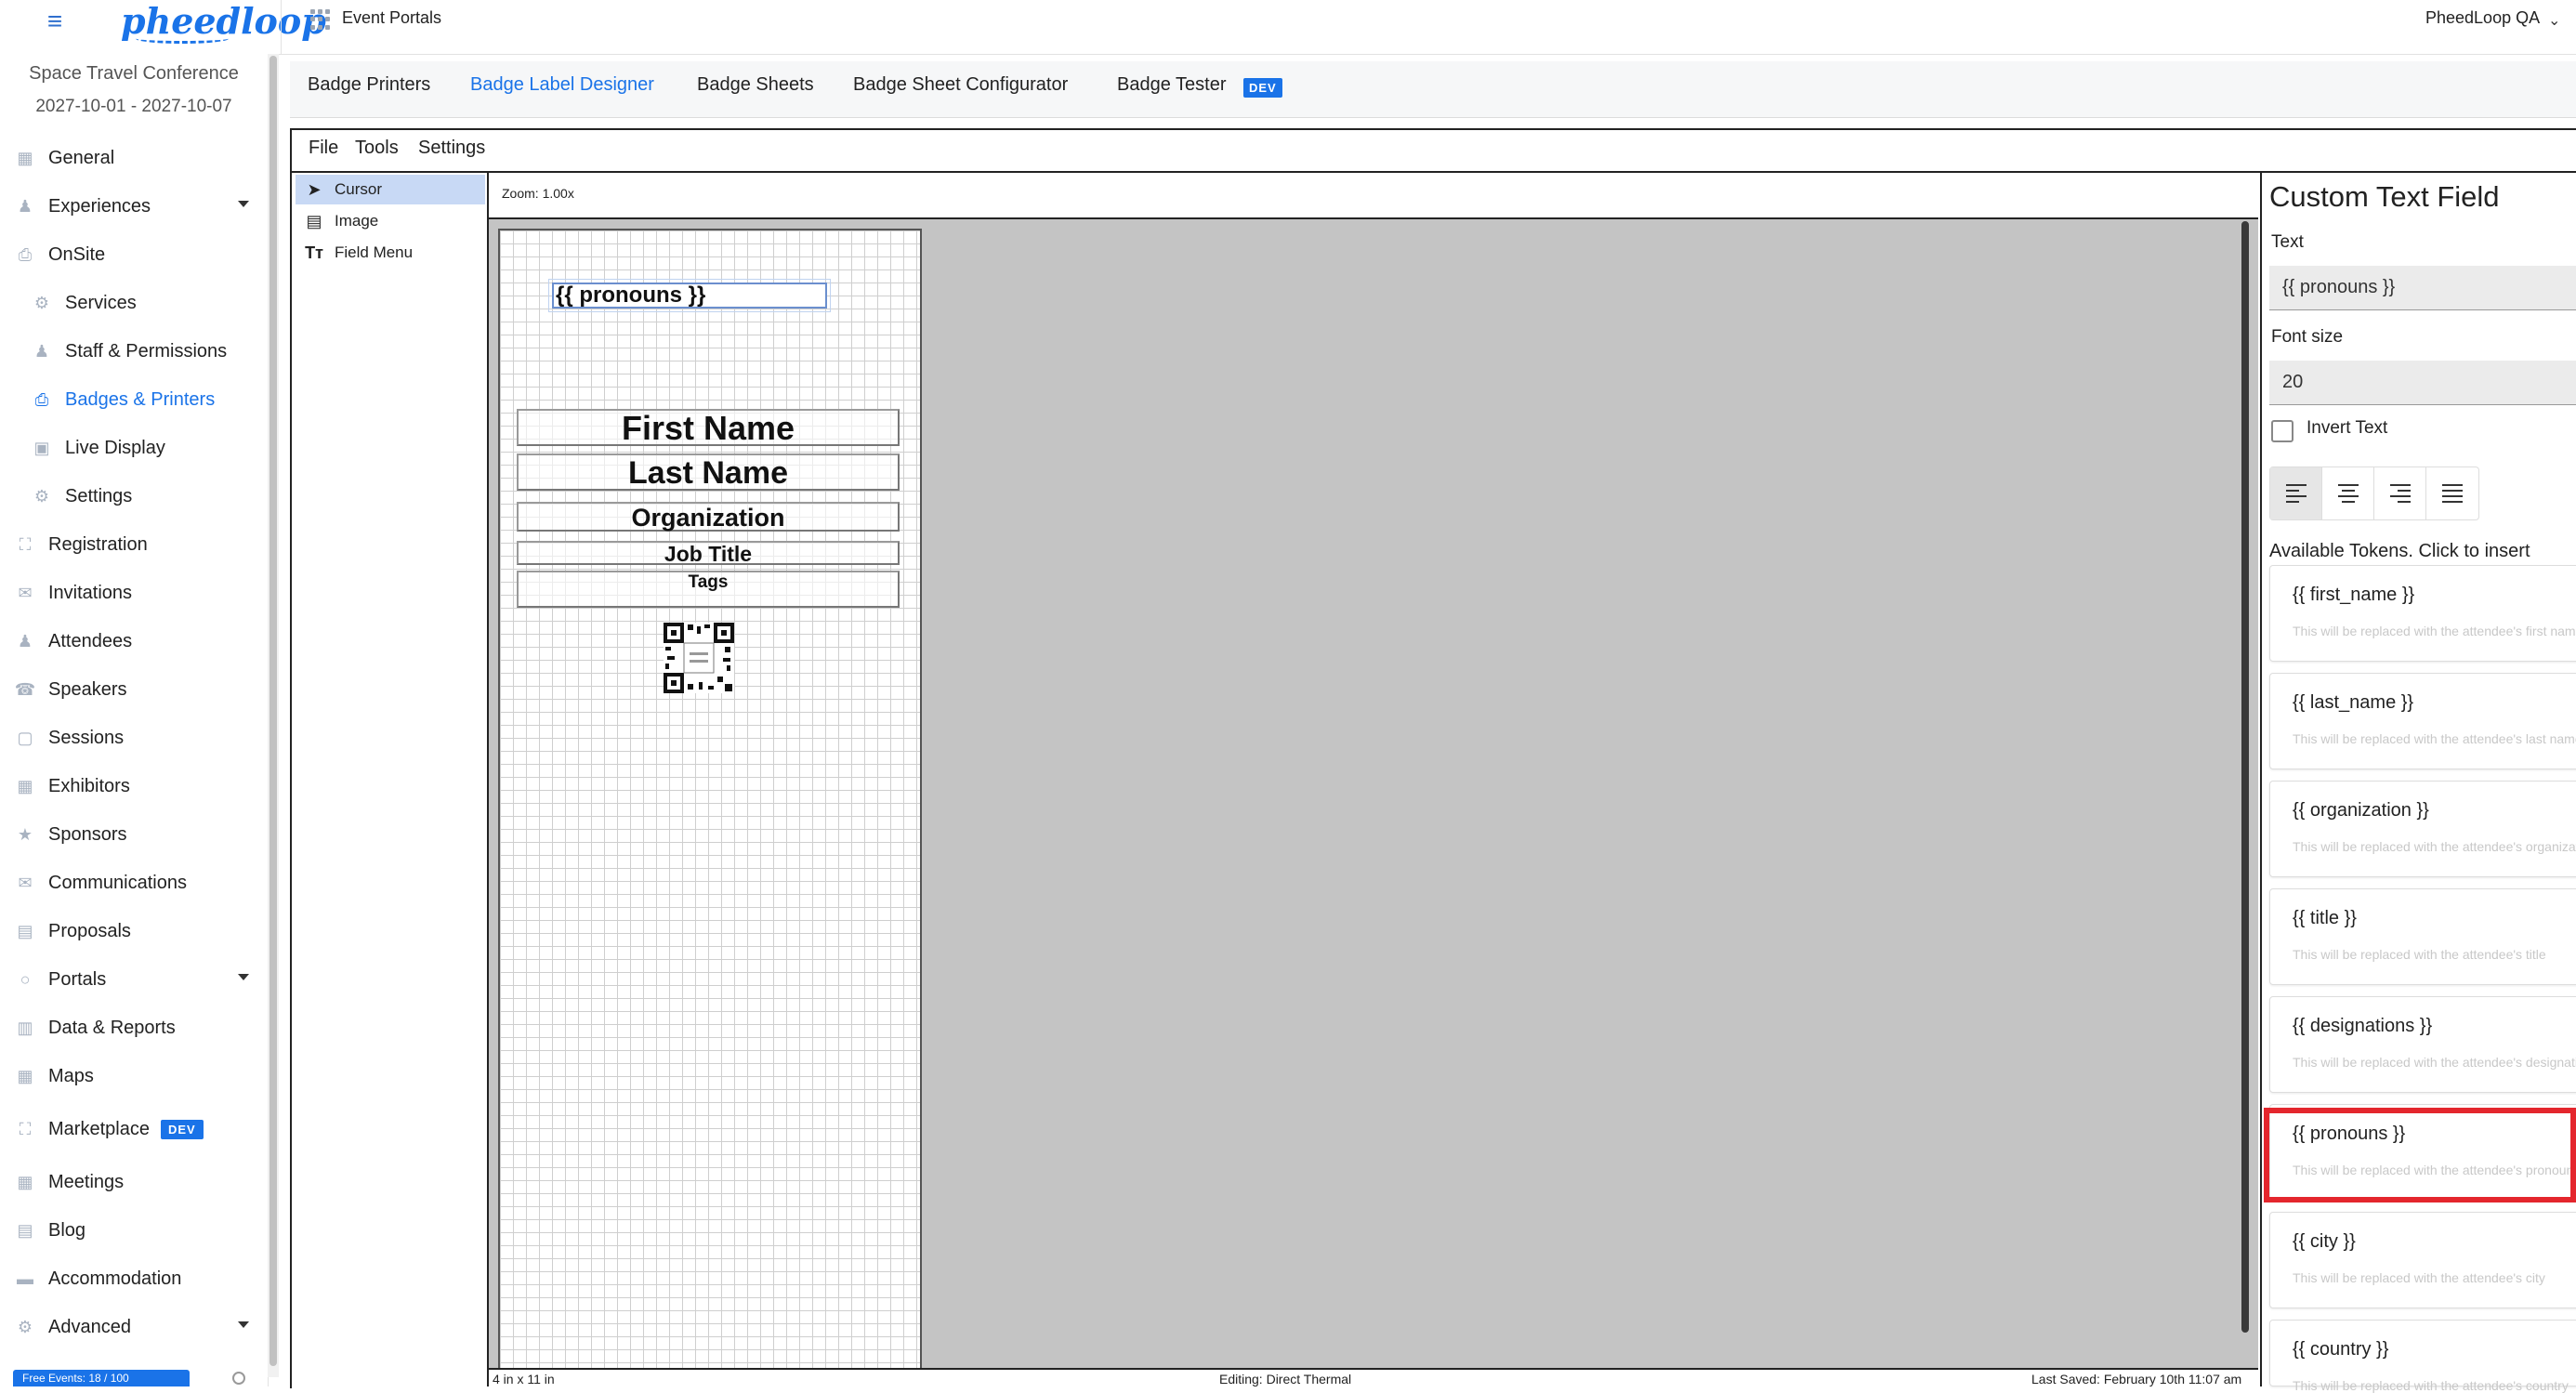 This screenshot has height=1393, width=2576. Describe the element at coordinates (136, 1278) in the screenshot. I see `sidebar-item-accommodation: ▬ Accommodation` at that location.